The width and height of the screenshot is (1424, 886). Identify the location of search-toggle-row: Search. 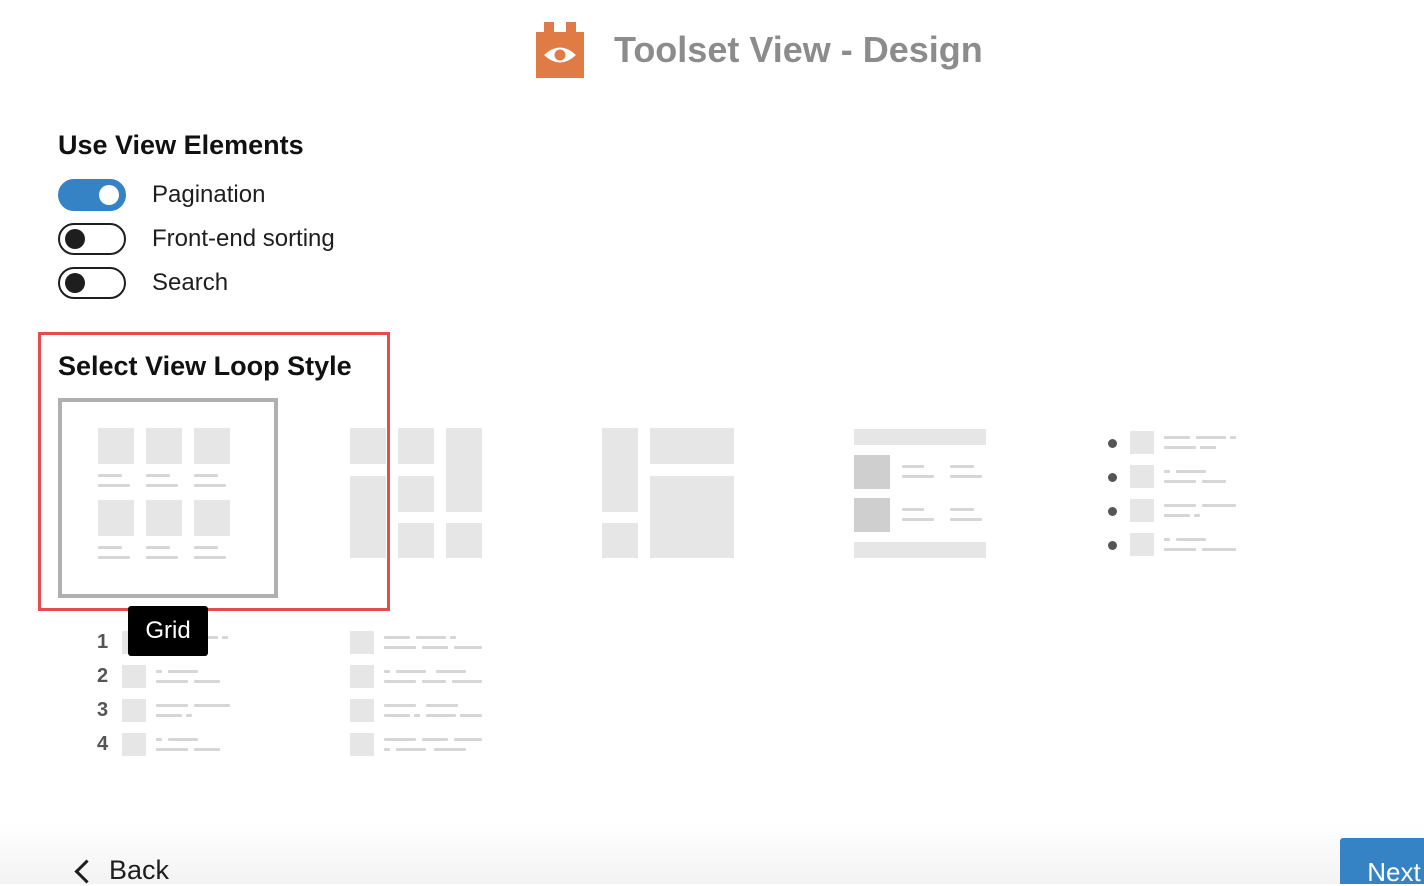
(143, 283).